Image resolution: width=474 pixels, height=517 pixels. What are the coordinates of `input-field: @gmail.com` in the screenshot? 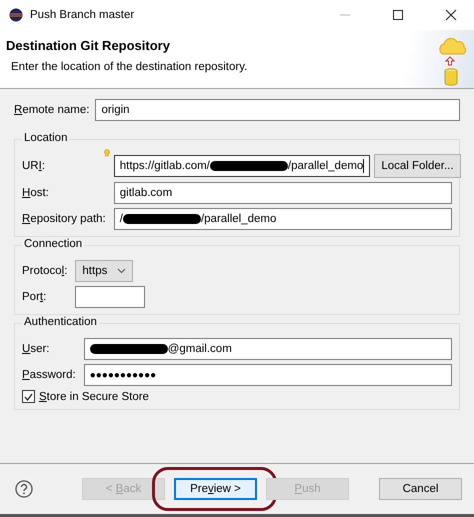 It's located at (268, 349).